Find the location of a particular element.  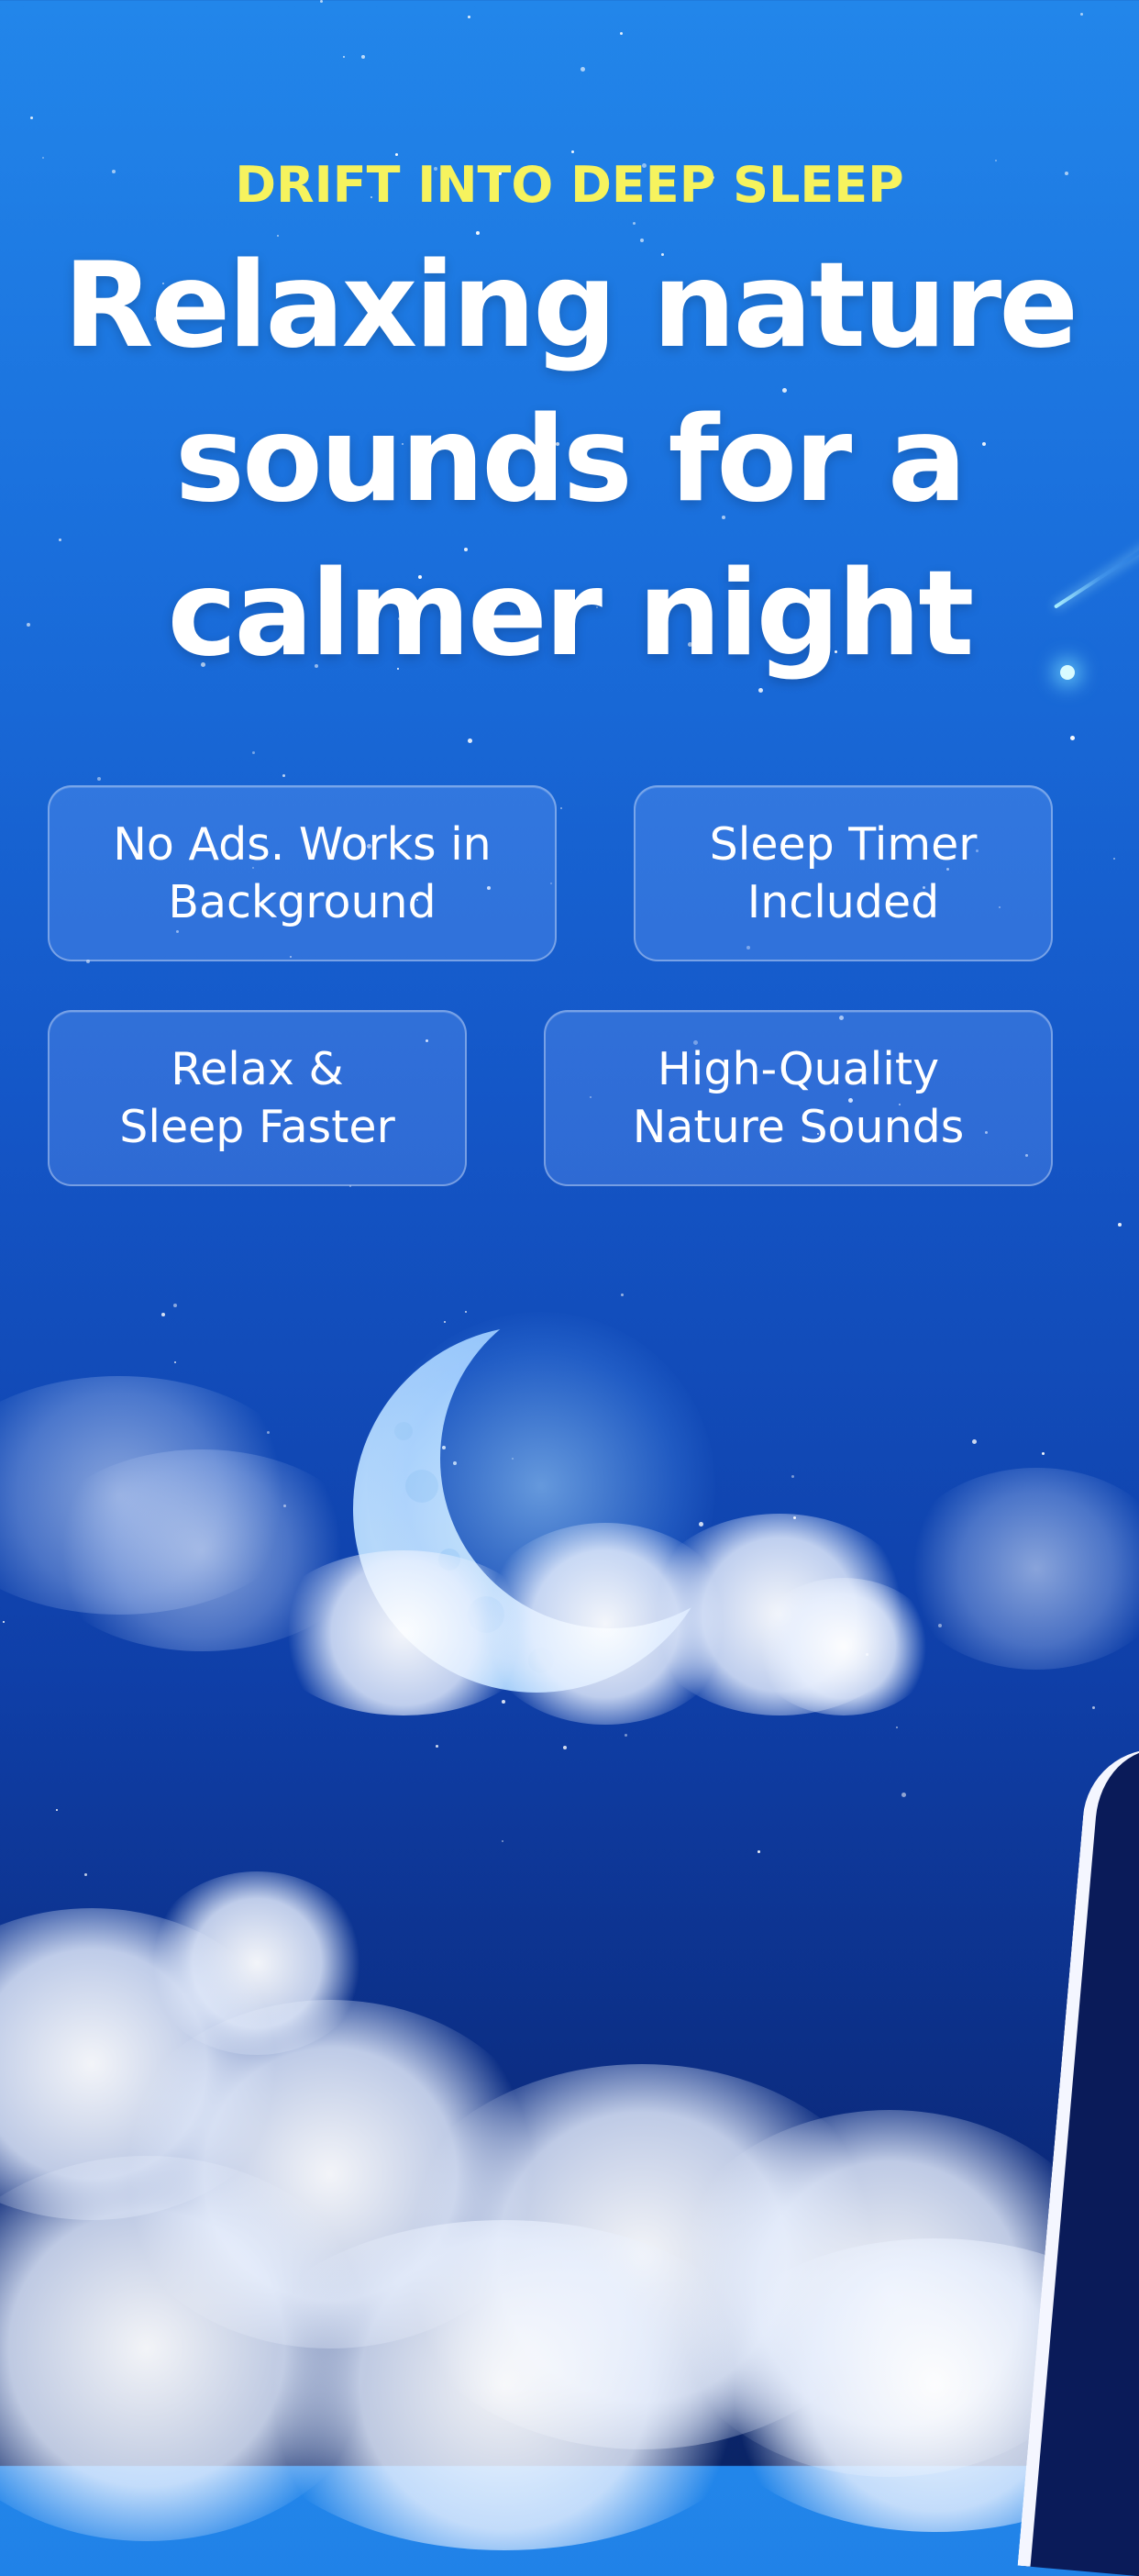

feature-badge-label: Sleep Timer Included is located at coordinates (843, 873).